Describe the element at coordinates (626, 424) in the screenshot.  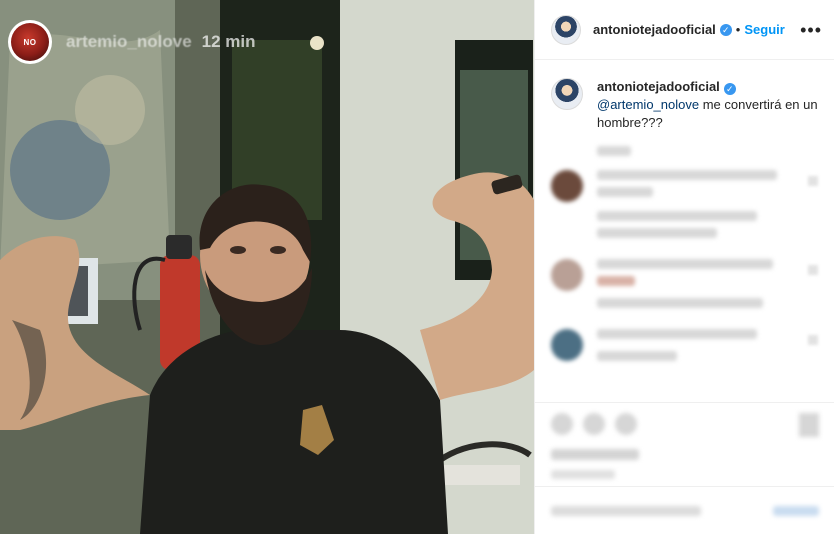
I see `share-icon` at that location.